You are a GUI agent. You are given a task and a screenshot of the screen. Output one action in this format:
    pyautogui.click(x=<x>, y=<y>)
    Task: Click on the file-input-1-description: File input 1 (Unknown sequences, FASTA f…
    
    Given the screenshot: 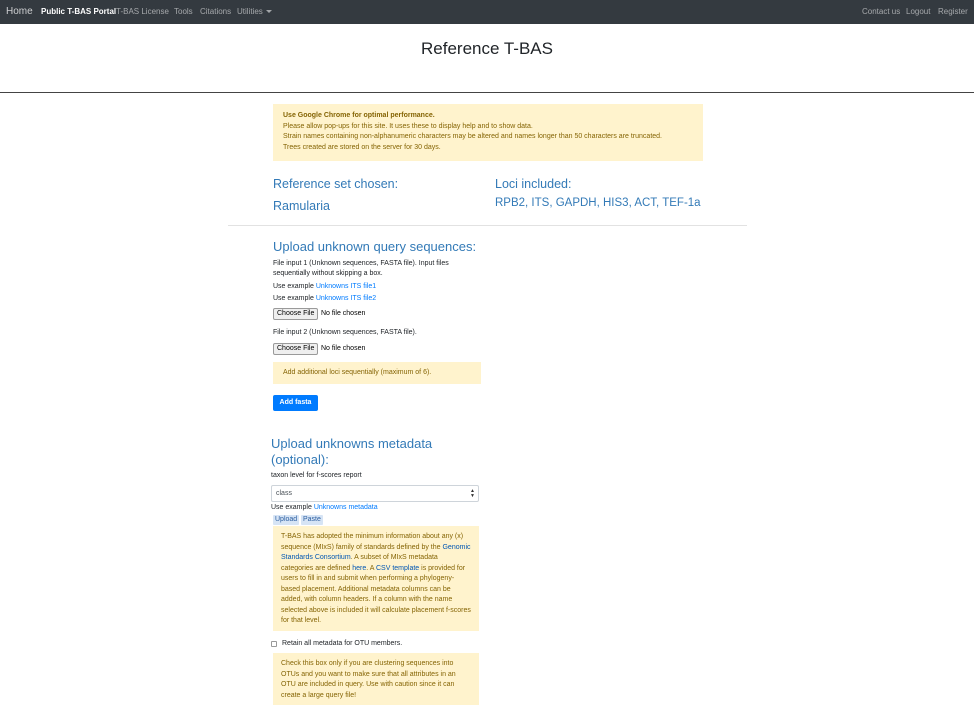 What is the action you would take?
    pyautogui.click(x=361, y=268)
    